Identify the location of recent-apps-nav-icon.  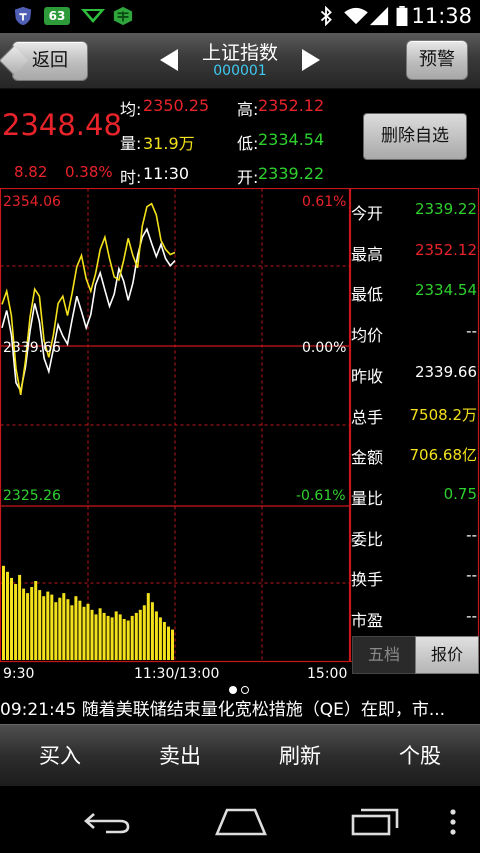
(375, 822).